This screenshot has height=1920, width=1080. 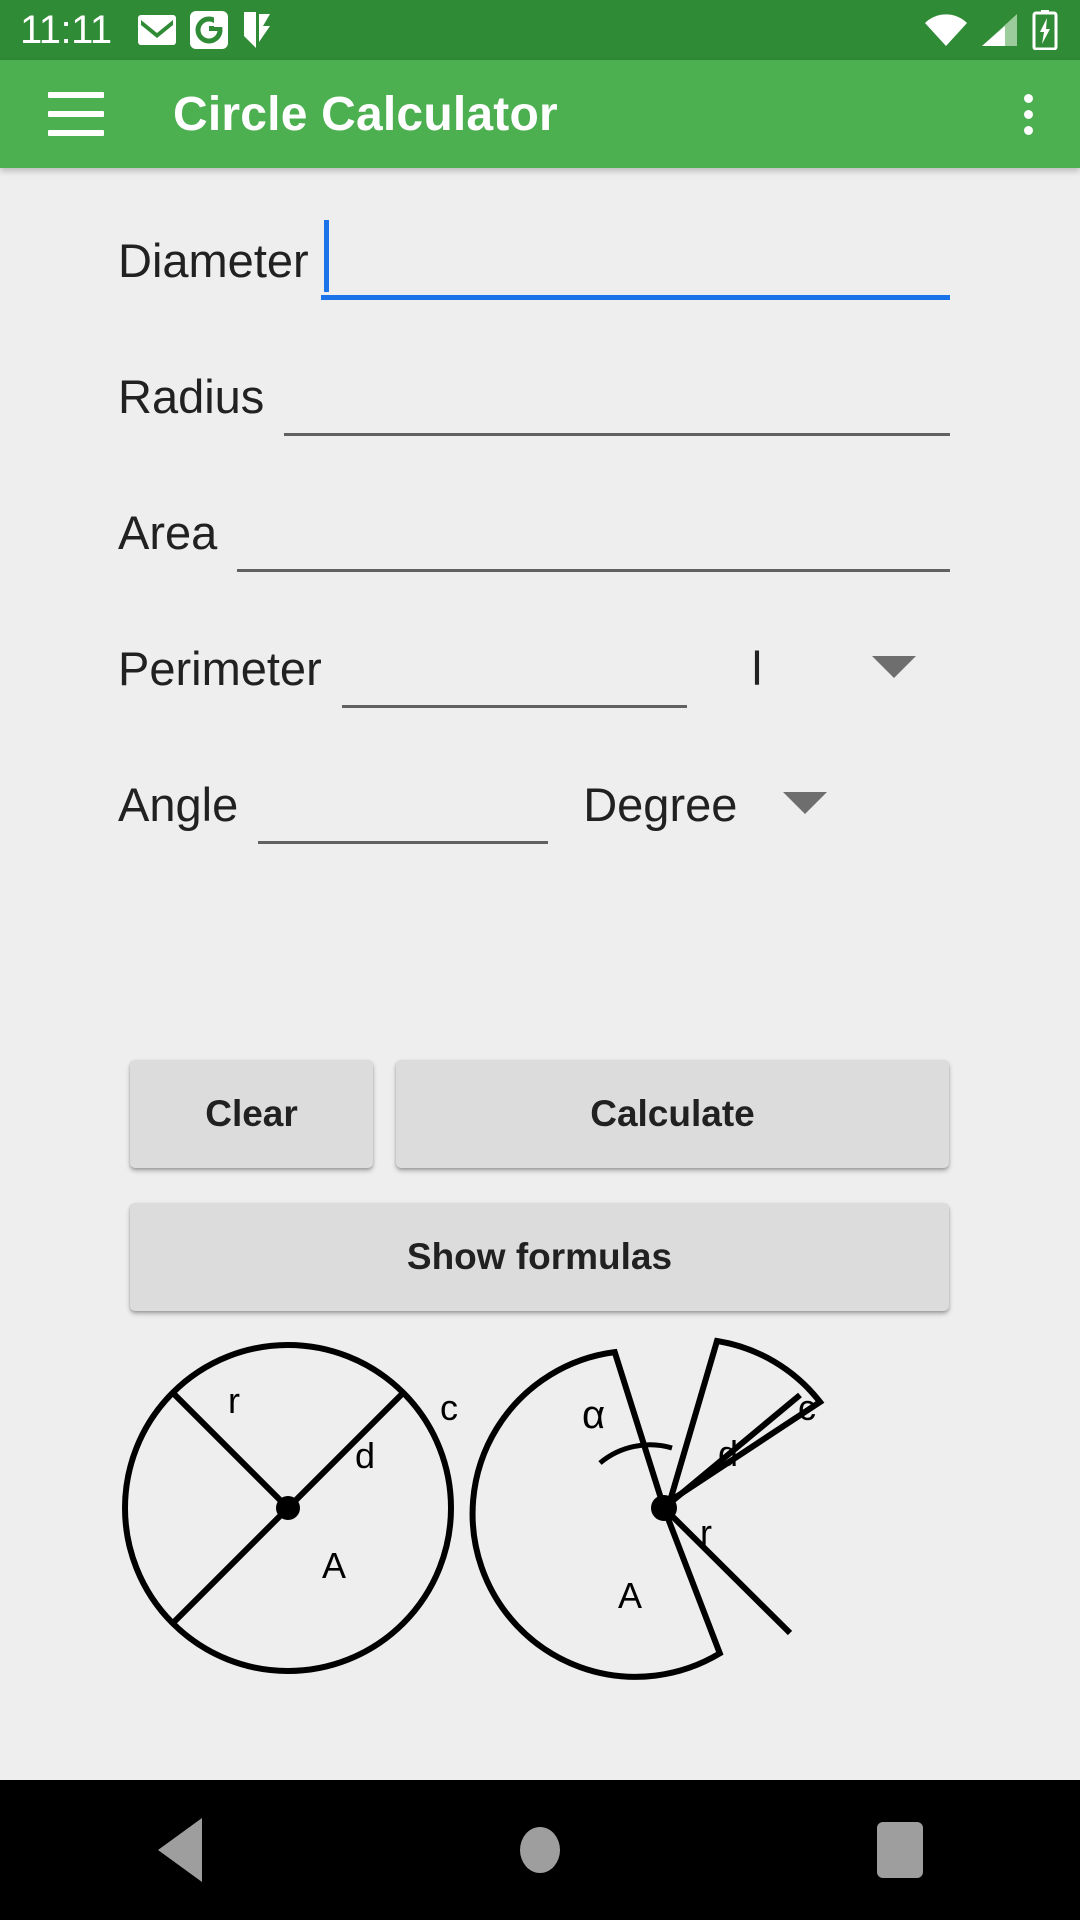 I want to click on field-row-angle: Angle Degree, so click(x=540, y=796).